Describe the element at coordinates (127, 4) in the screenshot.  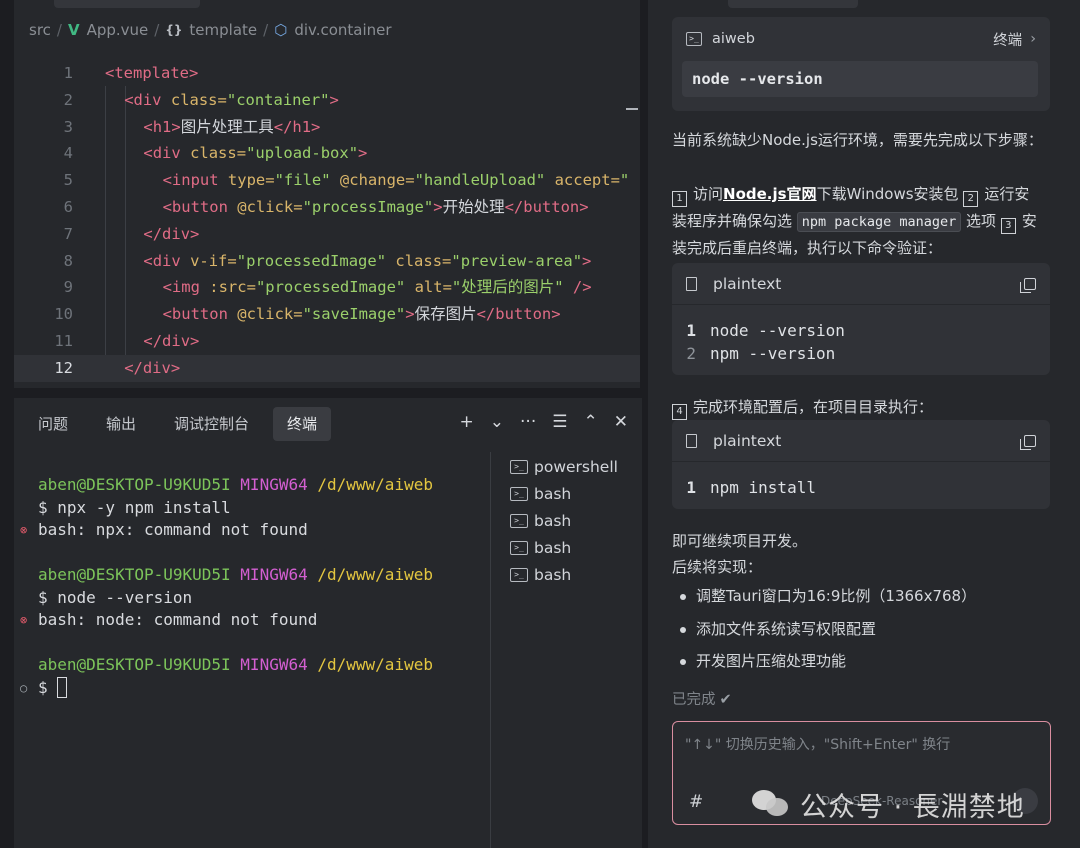
I see `editor-tab-strip` at that location.